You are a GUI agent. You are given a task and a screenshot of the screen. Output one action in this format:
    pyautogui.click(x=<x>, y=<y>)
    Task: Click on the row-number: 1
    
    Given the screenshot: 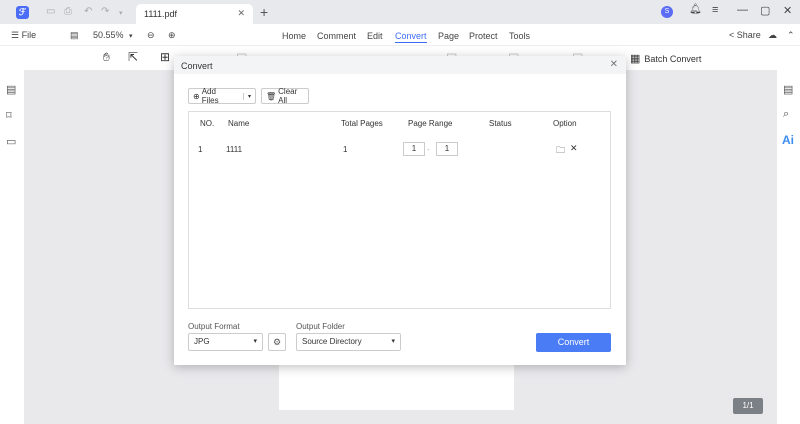 What is the action you would take?
    pyautogui.click(x=200, y=149)
    